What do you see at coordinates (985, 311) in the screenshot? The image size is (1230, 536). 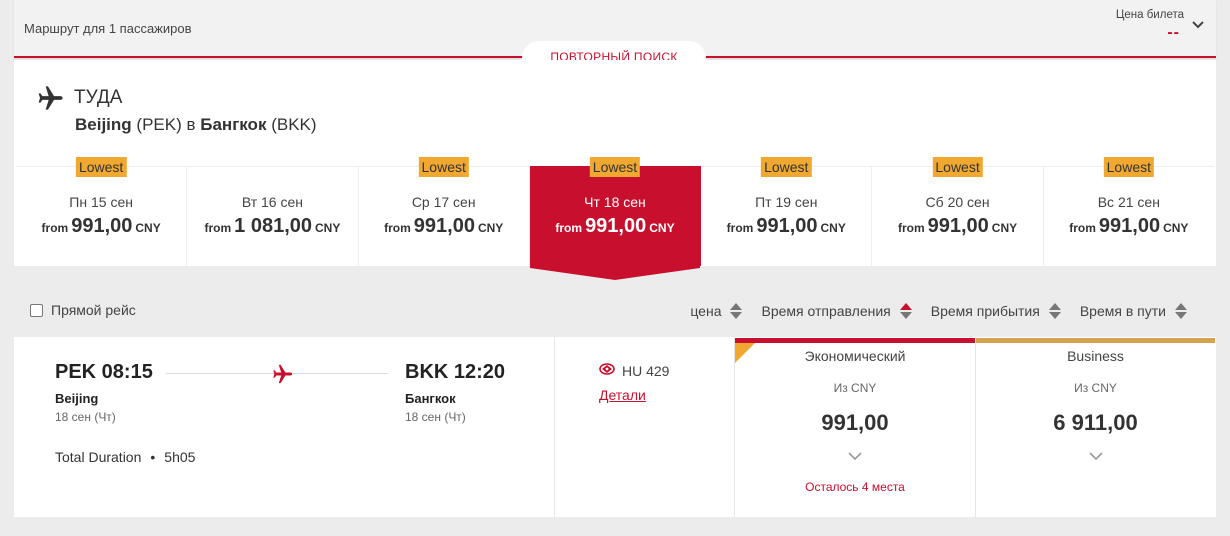 I see `sort-label: Время прибытия` at bounding box center [985, 311].